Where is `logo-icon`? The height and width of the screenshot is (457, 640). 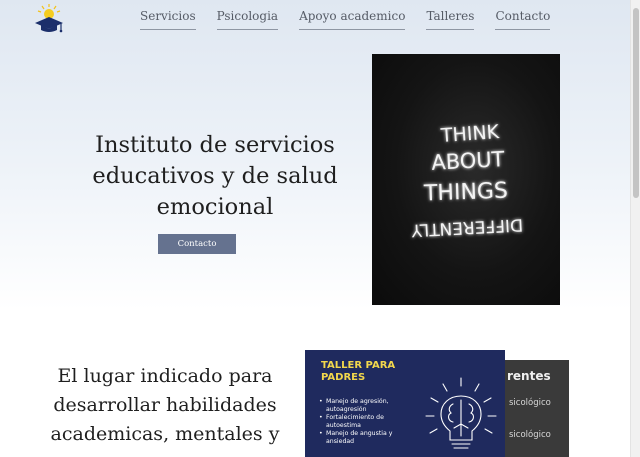 logo-icon is located at coordinates (49, 18).